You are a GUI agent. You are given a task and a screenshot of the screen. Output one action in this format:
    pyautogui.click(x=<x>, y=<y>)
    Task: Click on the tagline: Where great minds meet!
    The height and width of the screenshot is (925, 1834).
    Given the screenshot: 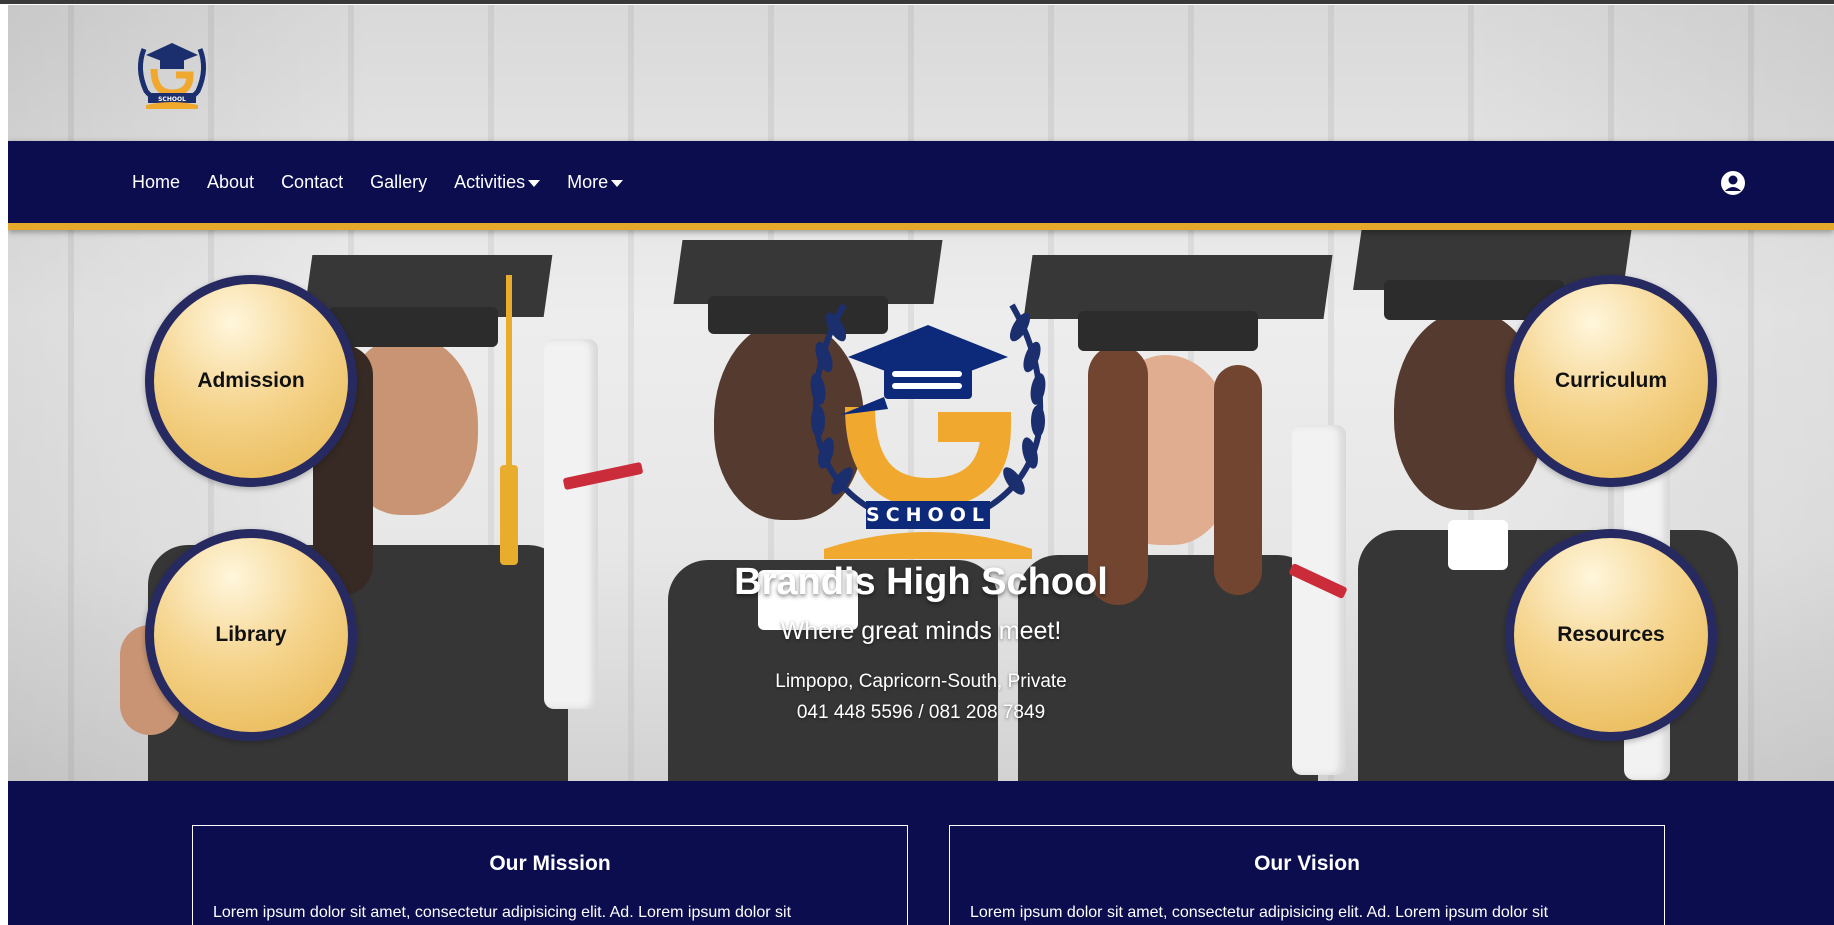 What is the action you would take?
    pyautogui.click(x=921, y=631)
    